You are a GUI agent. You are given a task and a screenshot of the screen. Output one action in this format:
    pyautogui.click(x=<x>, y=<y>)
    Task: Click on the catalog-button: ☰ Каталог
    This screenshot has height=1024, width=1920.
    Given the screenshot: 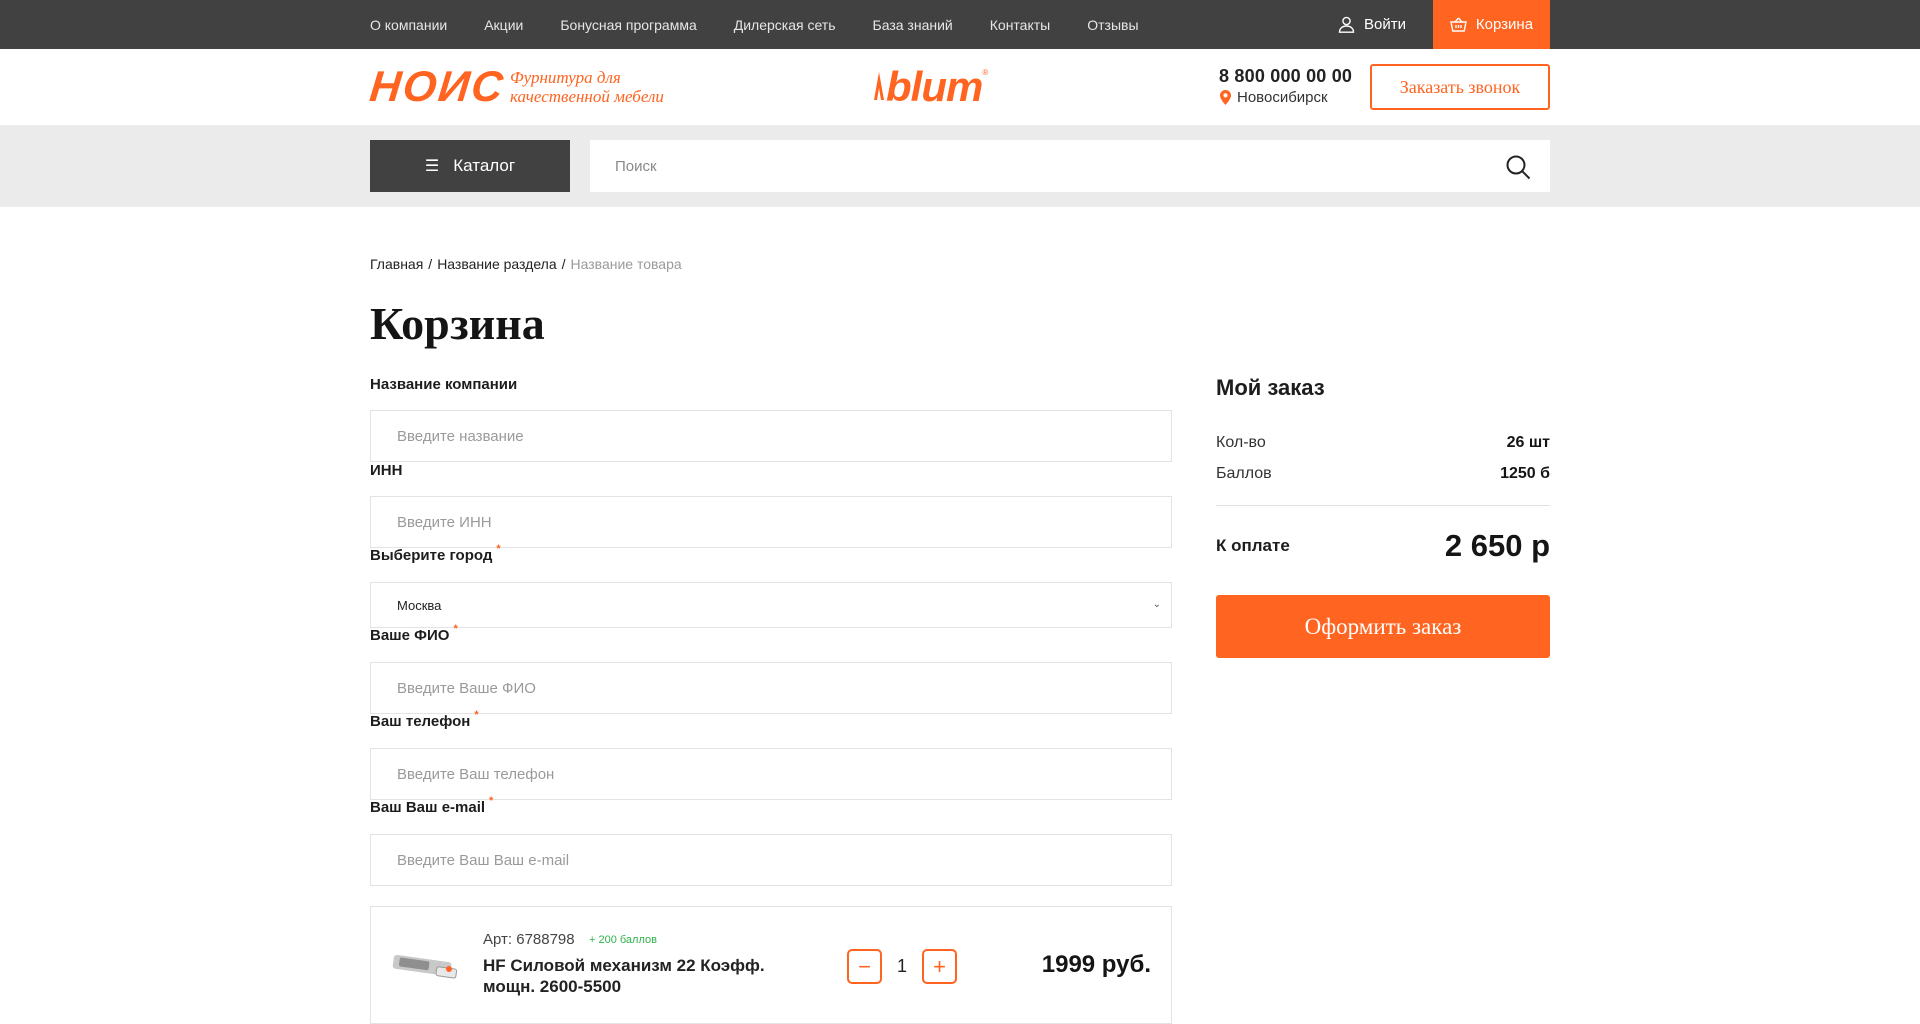 What is the action you would take?
    pyautogui.click(x=470, y=166)
    